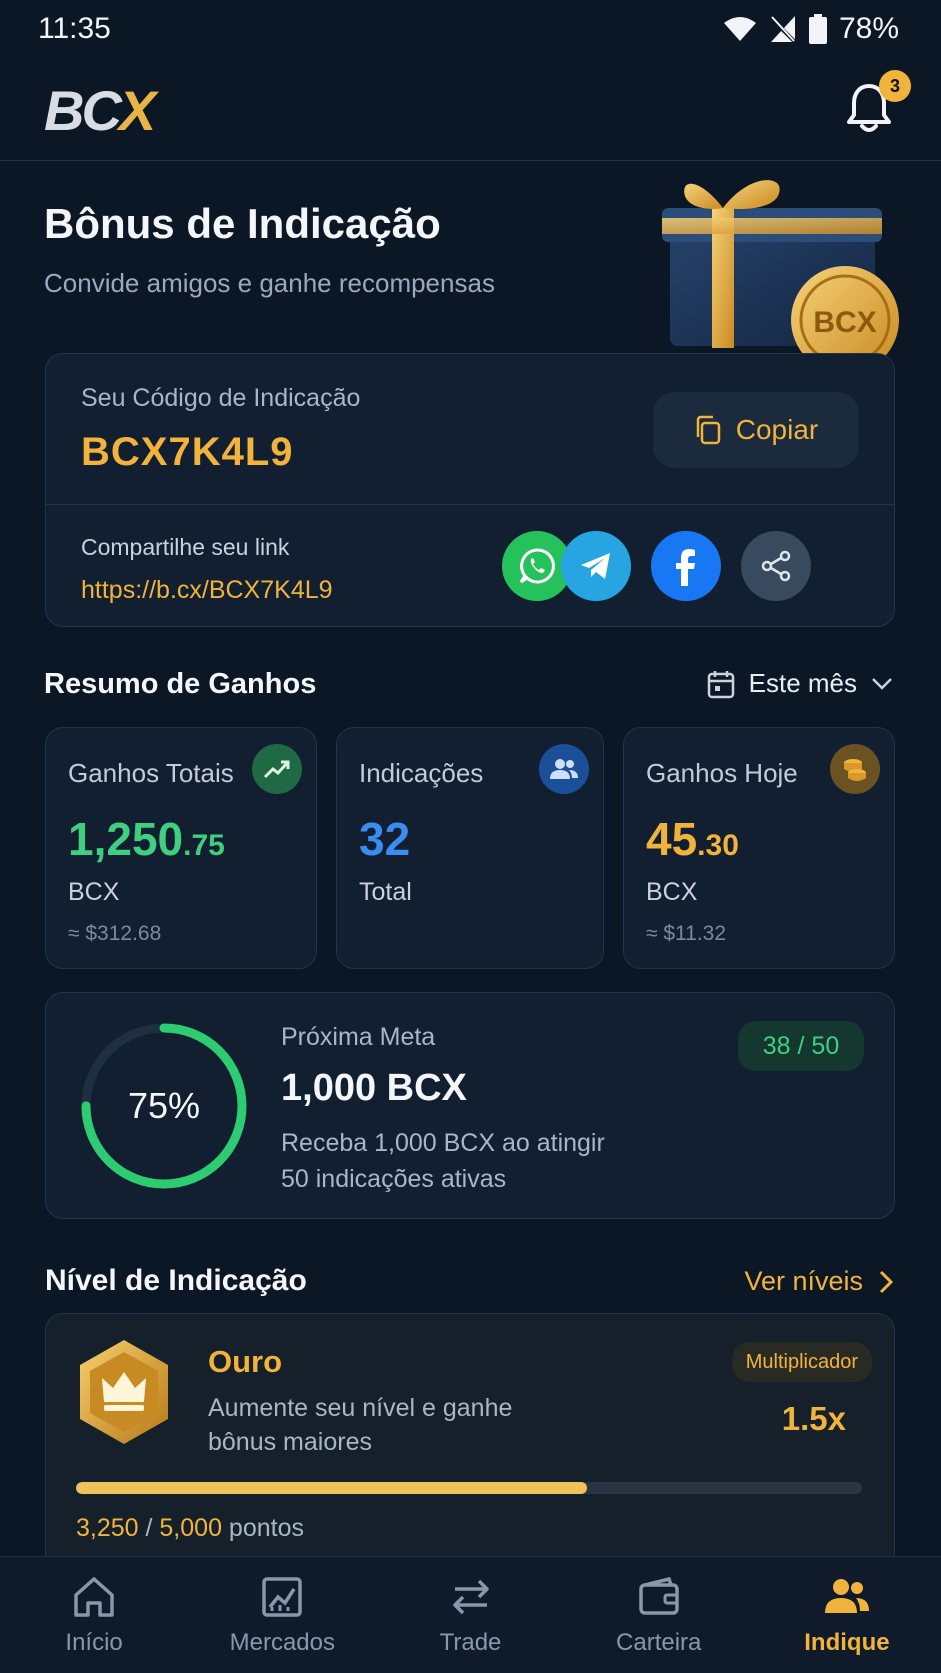 Image resolution: width=941 pixels, height=1673 pixels. I want to click on nav-label: Indique, so click(847, 1642).